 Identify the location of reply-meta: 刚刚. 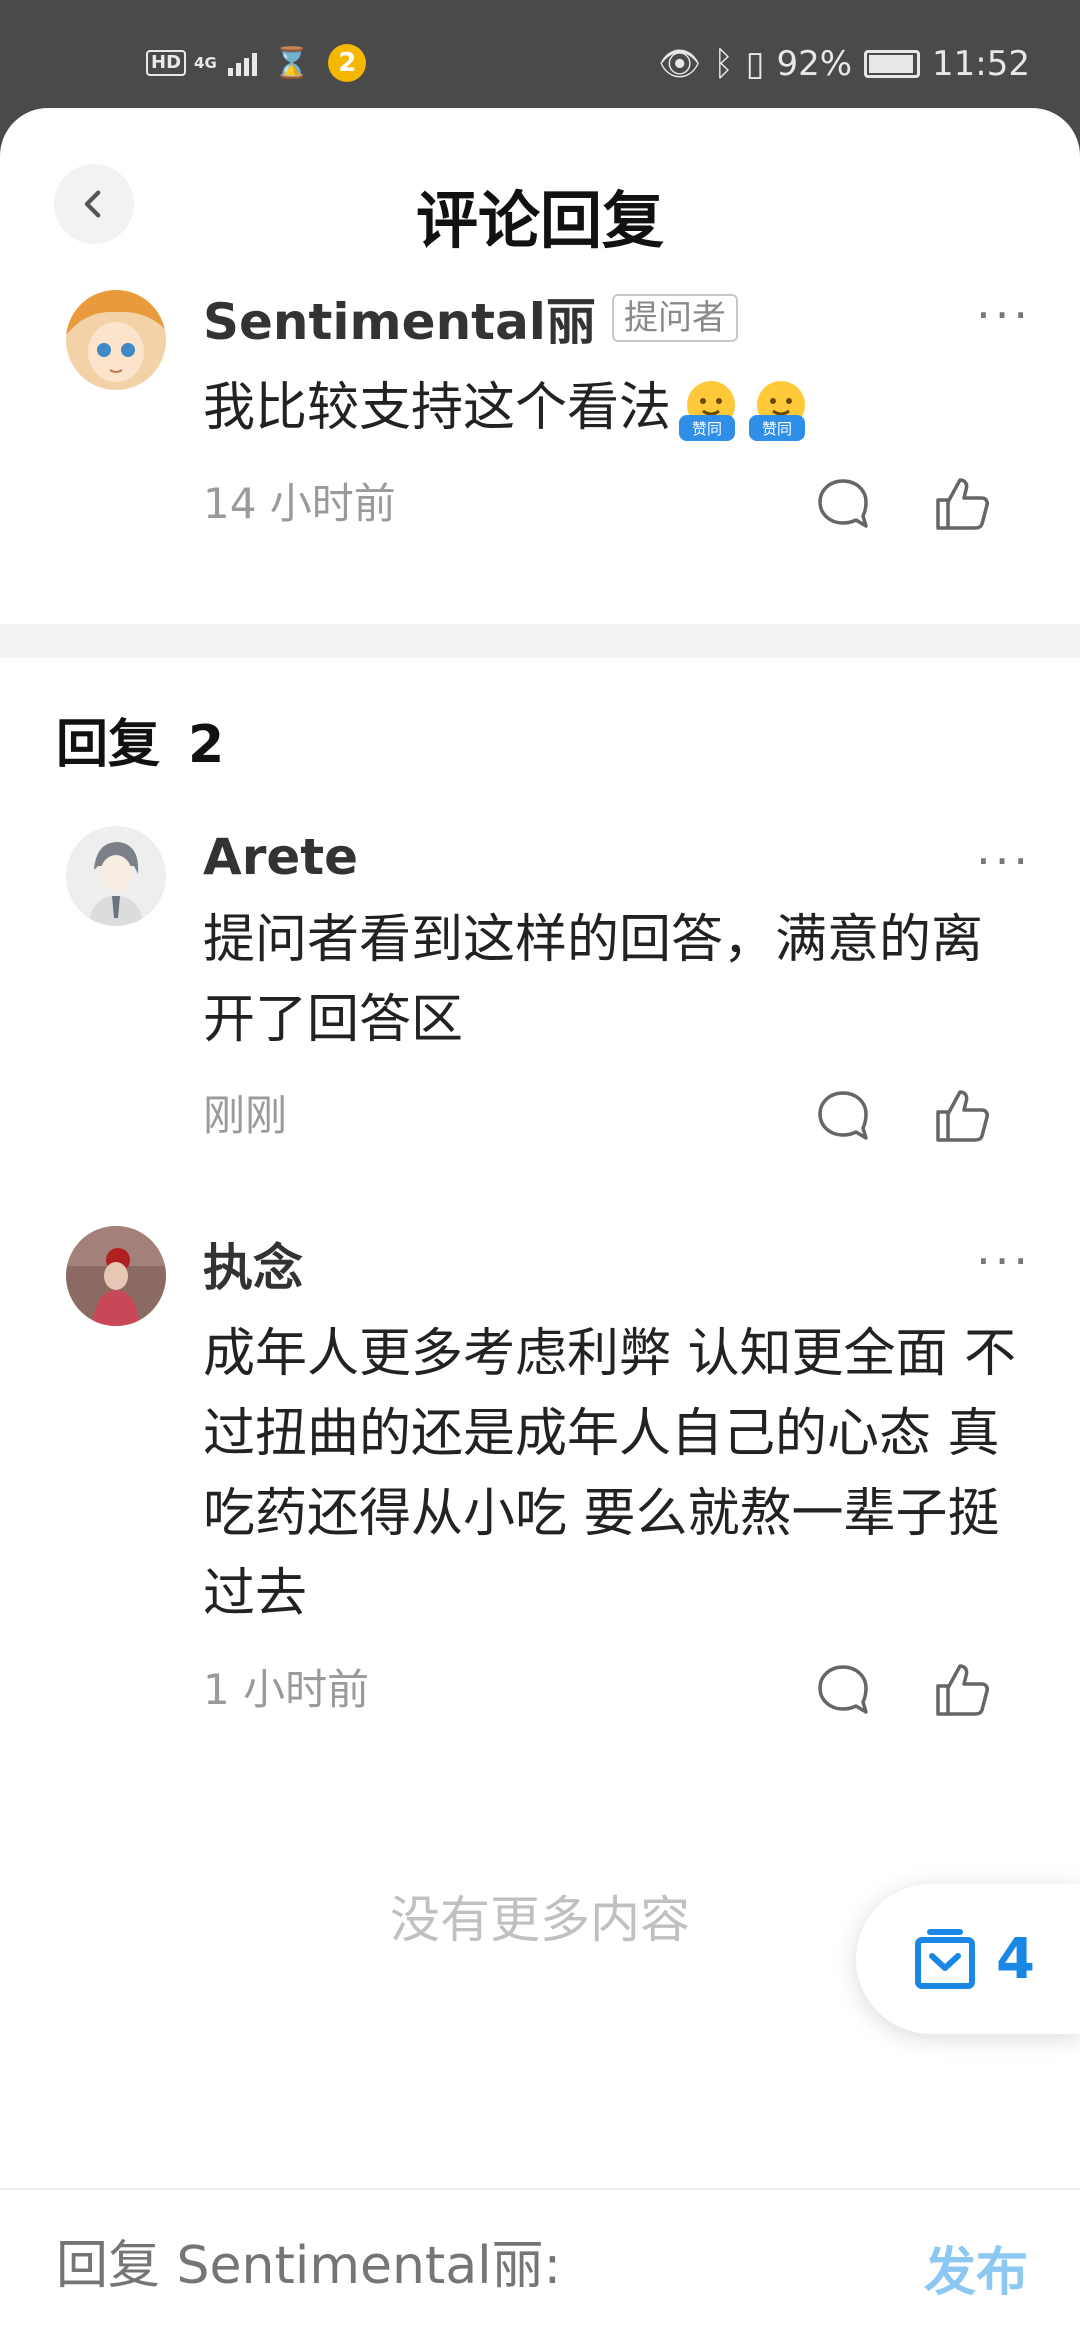
(611, 1116).